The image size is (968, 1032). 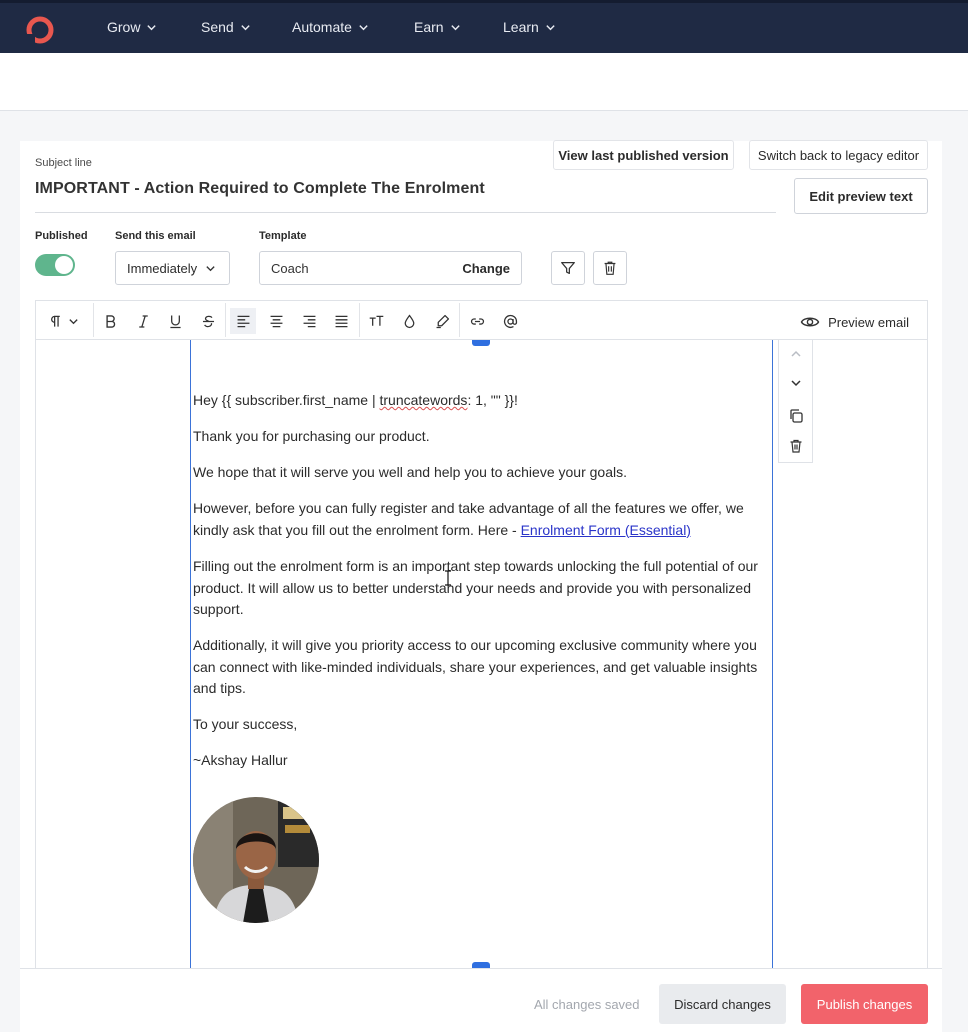 I want to click on delete-email-button, so click(x=610, y=268).